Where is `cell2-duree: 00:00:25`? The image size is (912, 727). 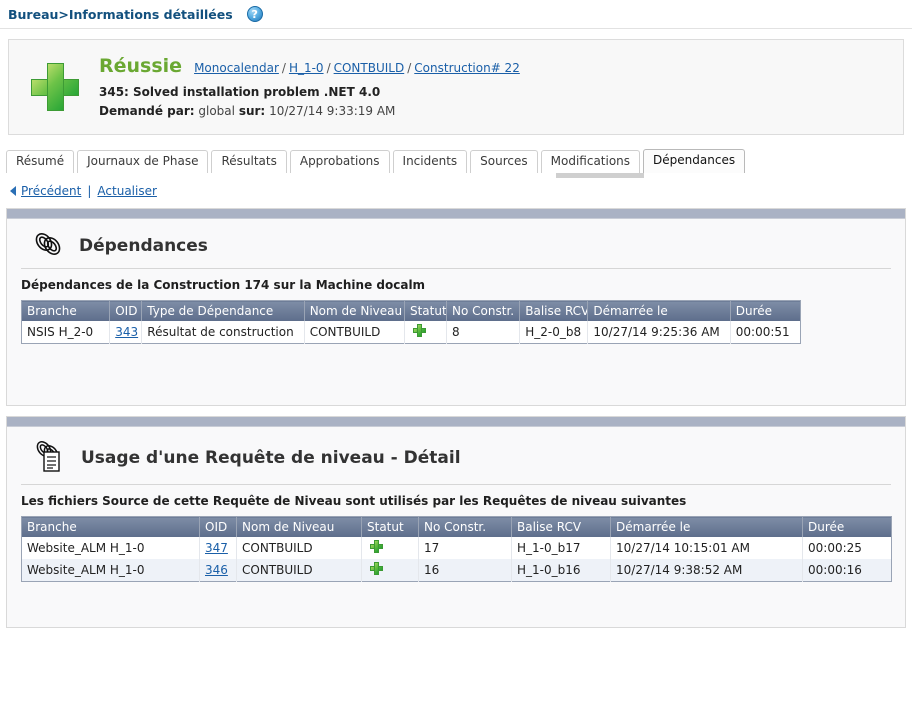 cell2-duree: 00:00:25 is located at coordinates (835, 548).